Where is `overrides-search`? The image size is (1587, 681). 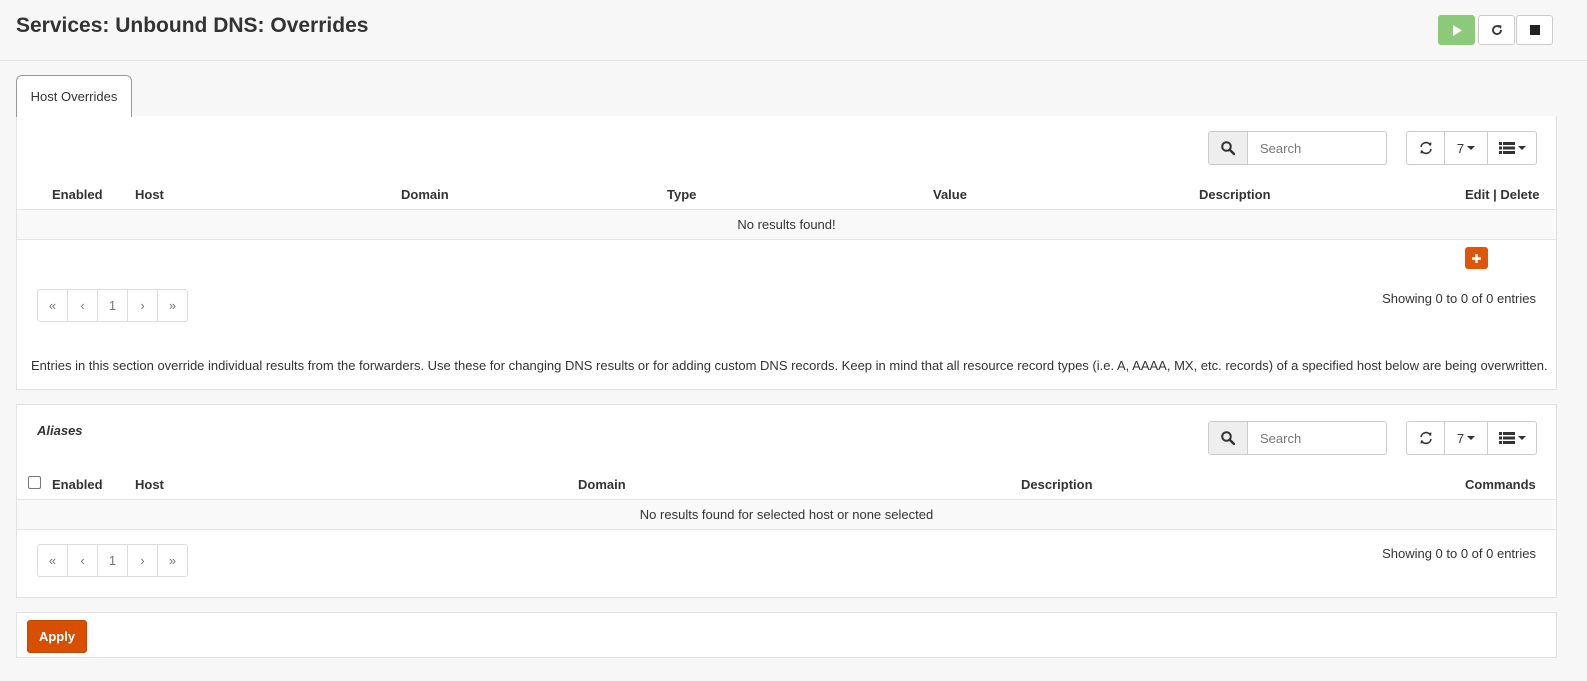 overrides-search is located at coordinates (1297, 148).